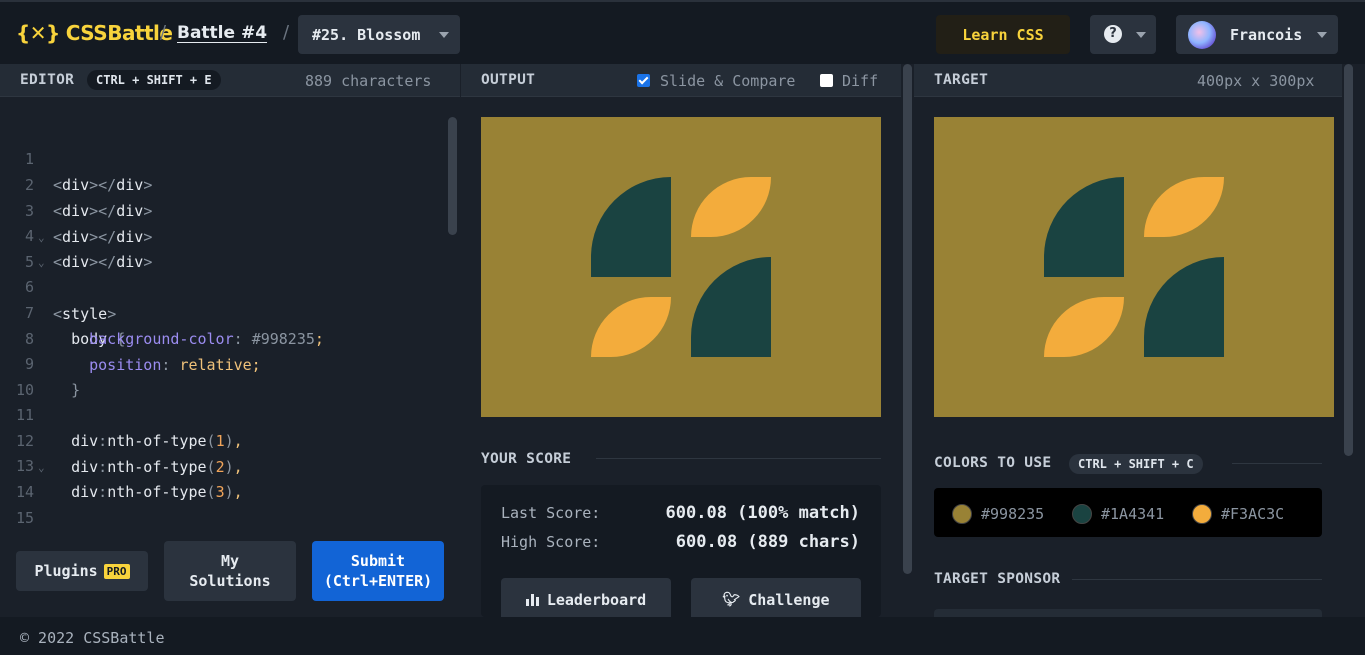 The height and width of the screenshot is (655, 1365). Describe the element at coordinates (116, 571) in the screenshot. I see `pro-badge: PRO` at that location.